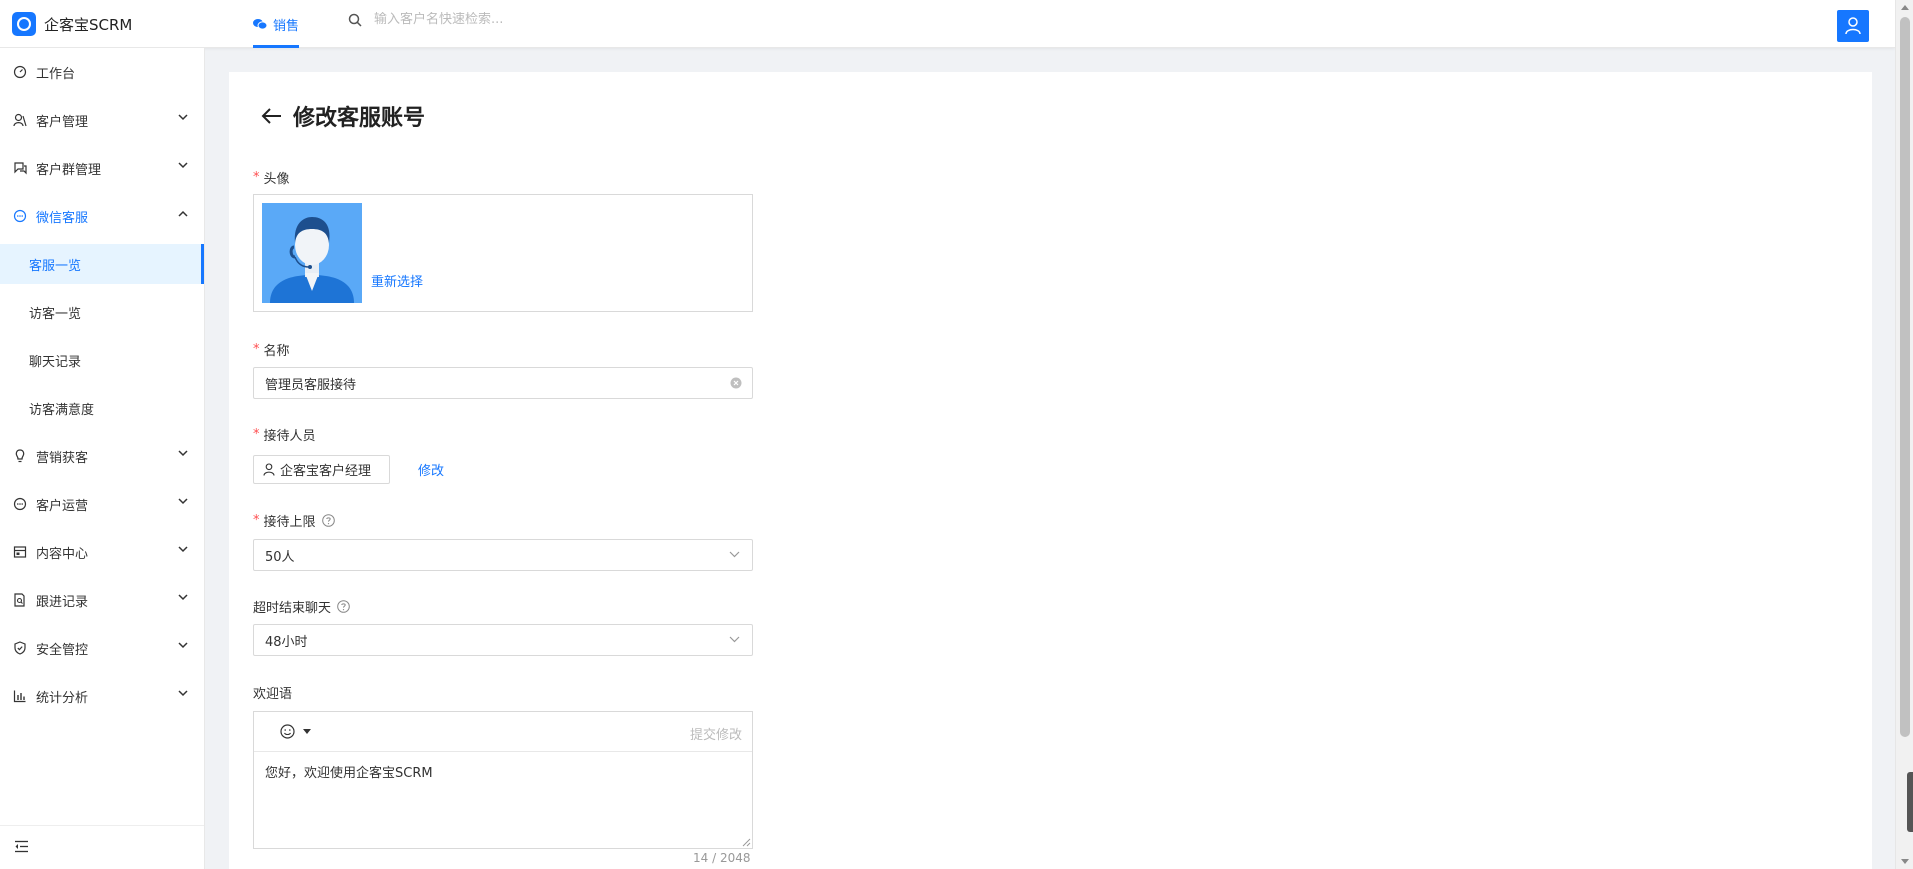  What do you see at coordinates (102, 312) in the screenshot?
I see `sidebar-item-visitor-list: 访客一览` at bounding box center [102, 312].